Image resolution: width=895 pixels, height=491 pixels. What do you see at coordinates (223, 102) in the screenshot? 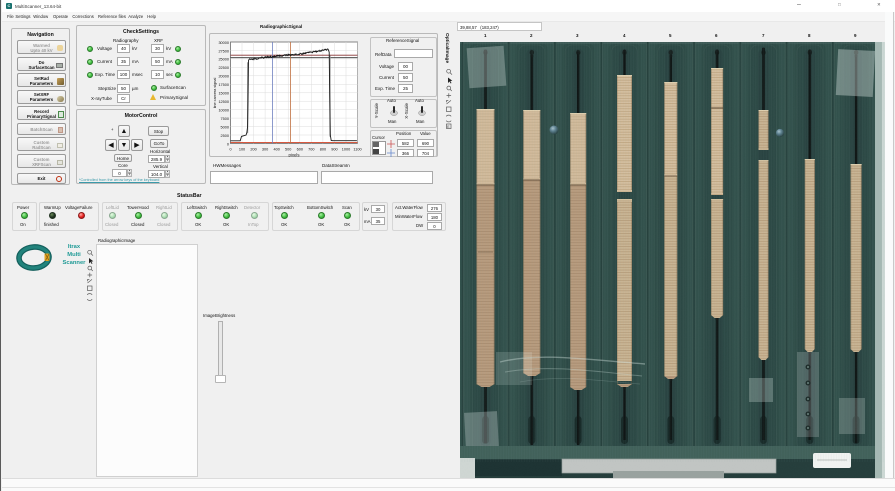
I see `svg-text: 12500` at bounding box center [223, 102].